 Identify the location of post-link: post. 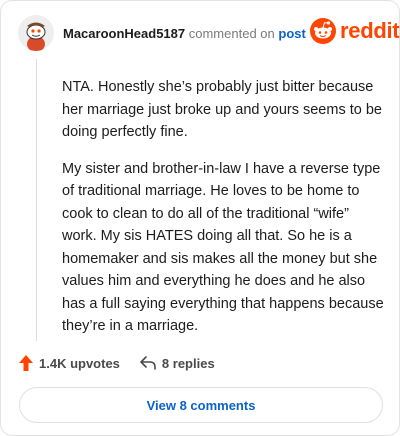
(291, 33).